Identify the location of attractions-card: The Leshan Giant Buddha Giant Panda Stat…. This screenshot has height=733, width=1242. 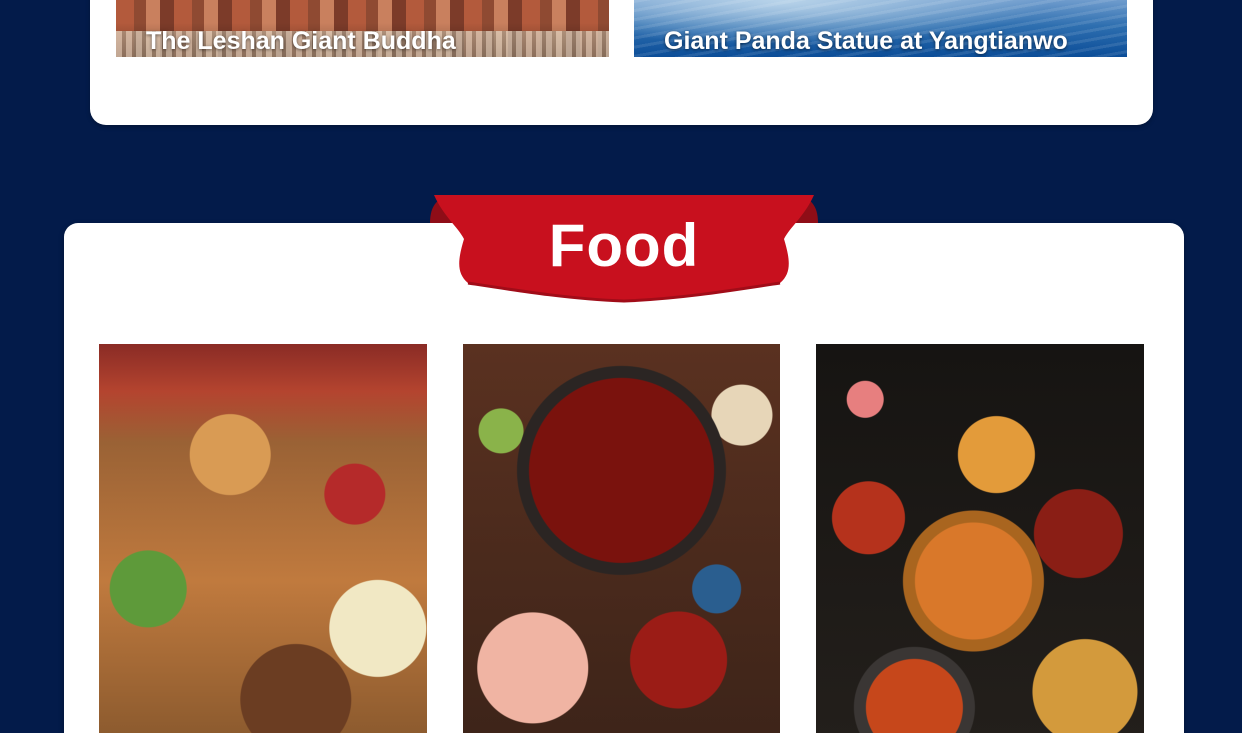
(621, 62).